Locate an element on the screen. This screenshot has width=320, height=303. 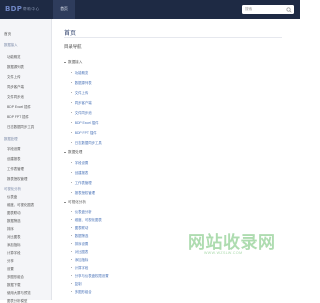
toc-section: 数据接入 is located at coordinates (73, 62).